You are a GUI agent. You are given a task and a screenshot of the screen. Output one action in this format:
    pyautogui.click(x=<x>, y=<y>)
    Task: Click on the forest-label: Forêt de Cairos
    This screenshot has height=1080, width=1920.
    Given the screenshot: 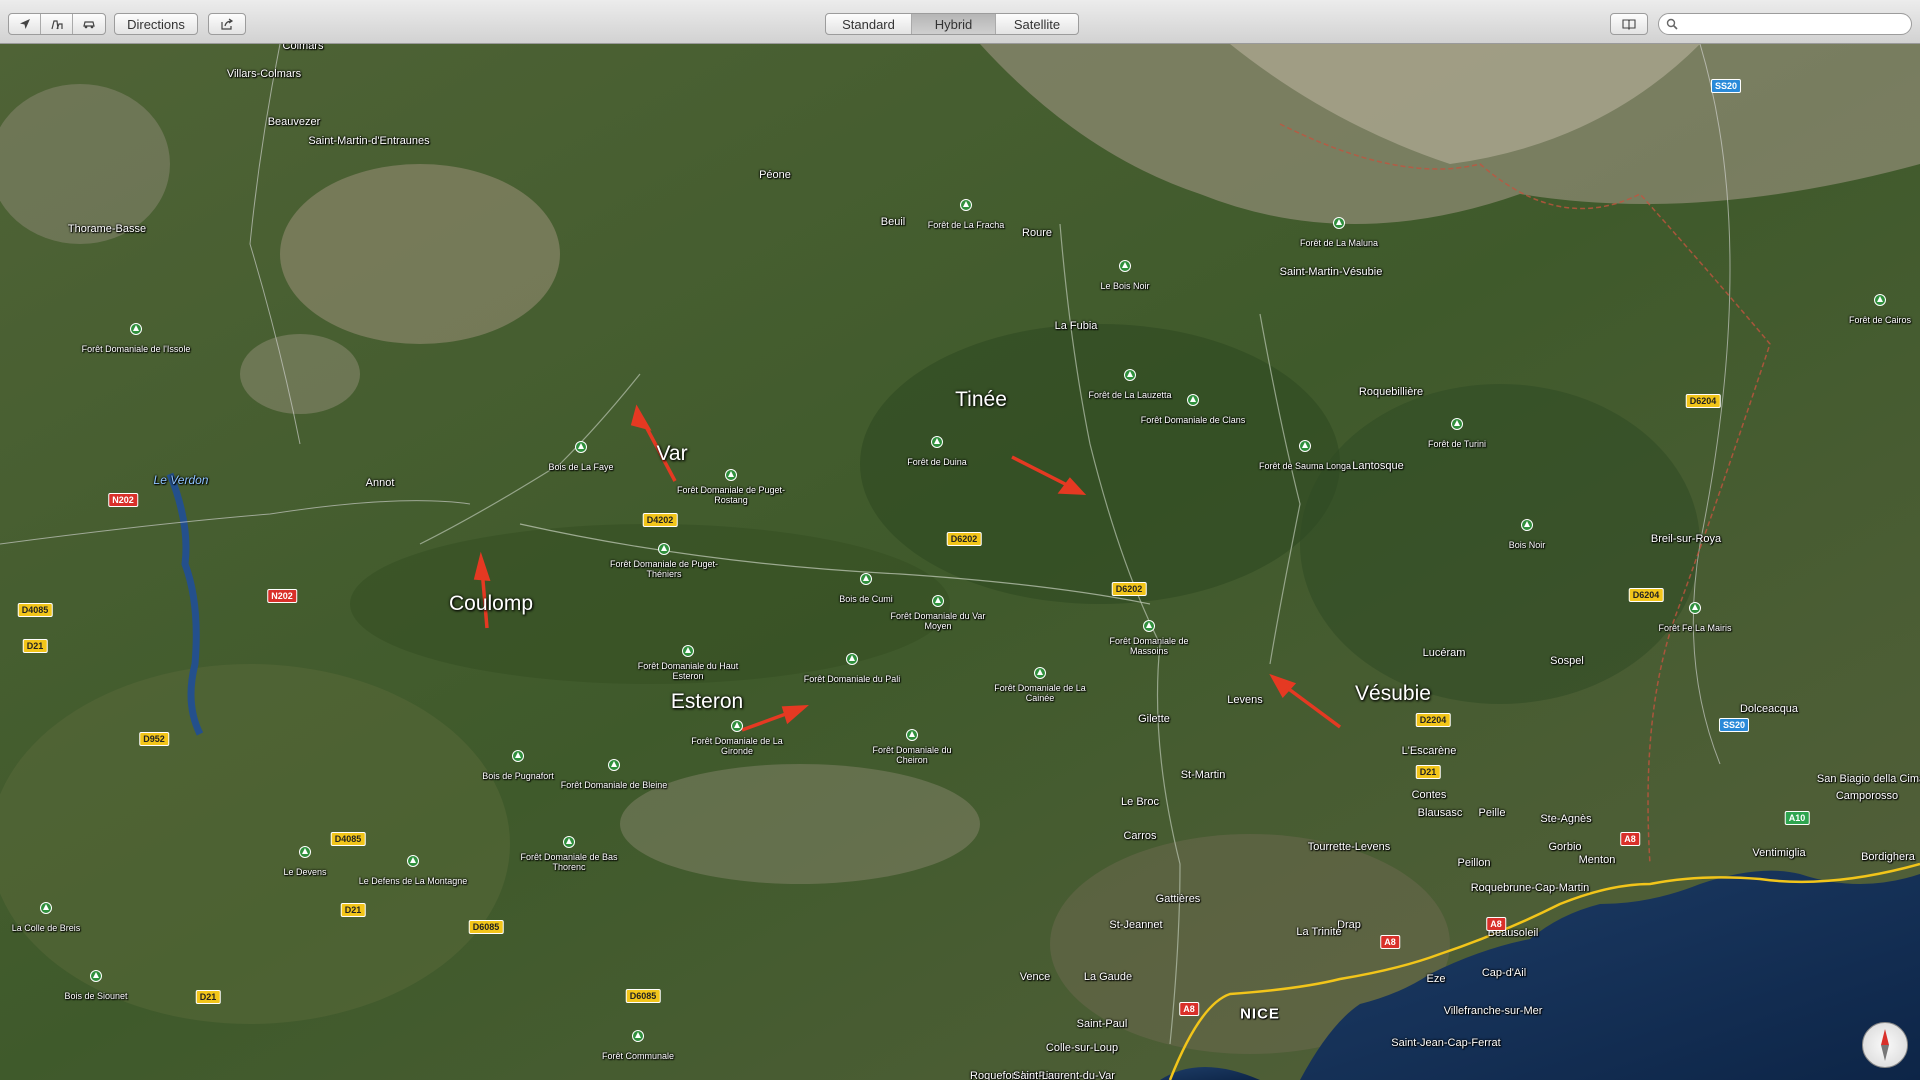 What is the action you would take?
    pyautogui.click(x=1872, y=320)
    